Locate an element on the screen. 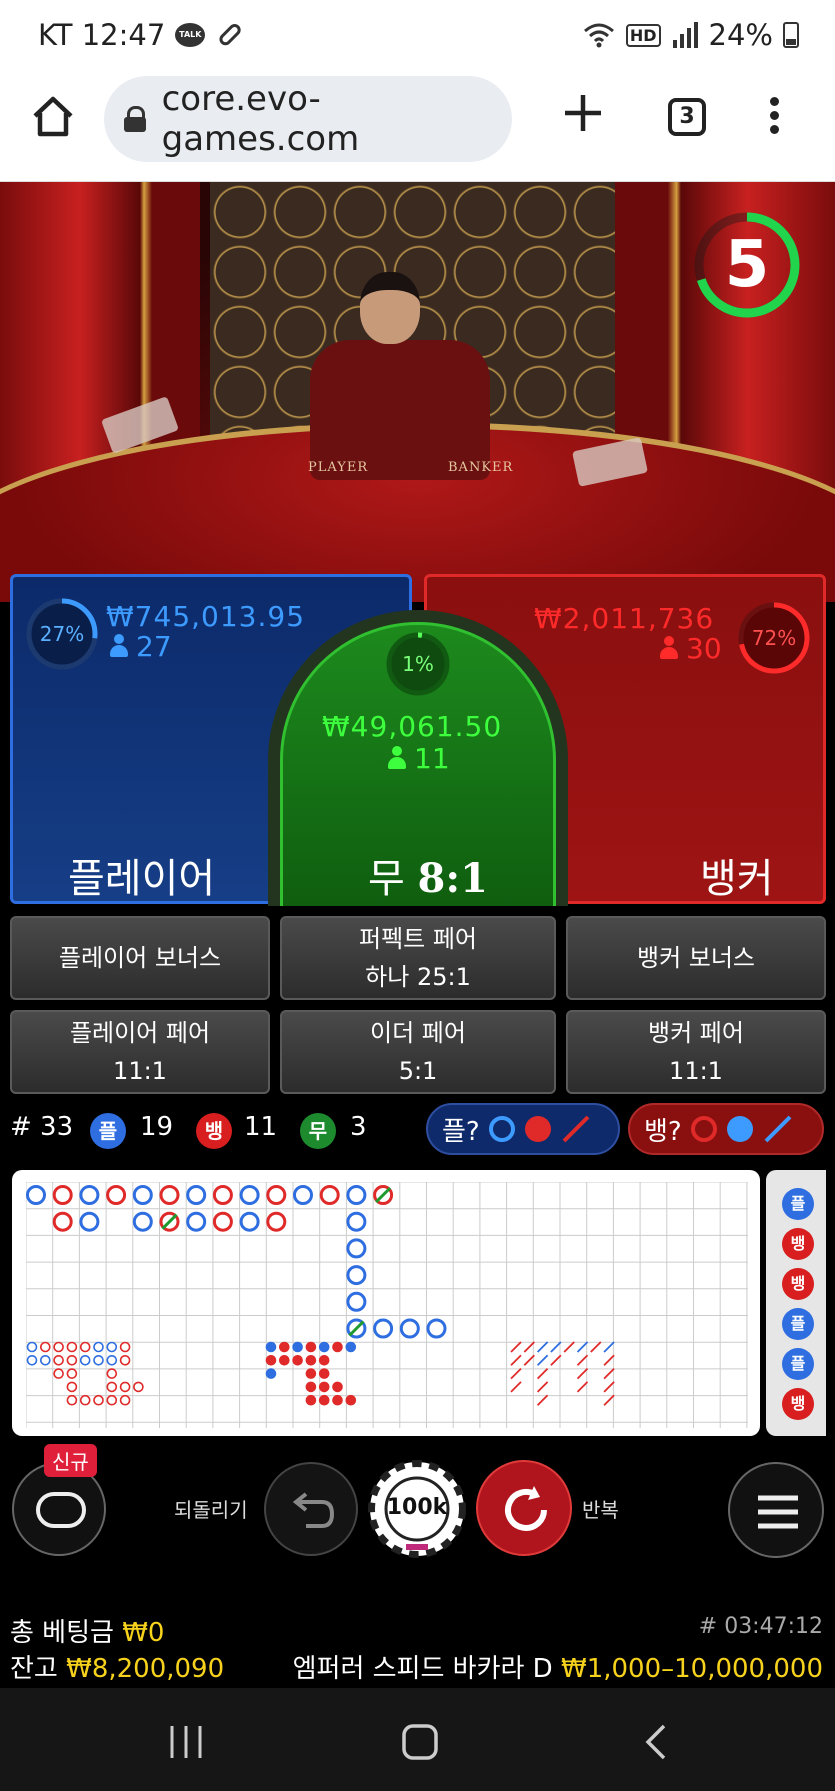 Image resolution: width=835 pixels, height=1791 pixels. player-pair-label: 플레이어 페어 is located at coordinates (140, 1033).